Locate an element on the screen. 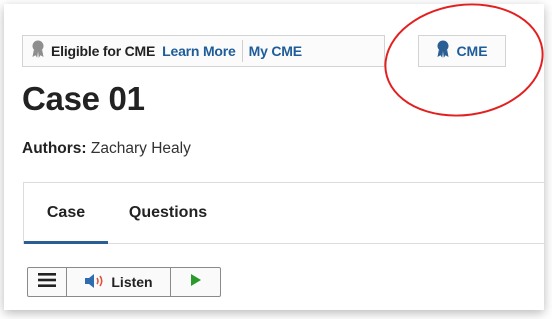  cme-button: CME is located at coordinates (462, 51).